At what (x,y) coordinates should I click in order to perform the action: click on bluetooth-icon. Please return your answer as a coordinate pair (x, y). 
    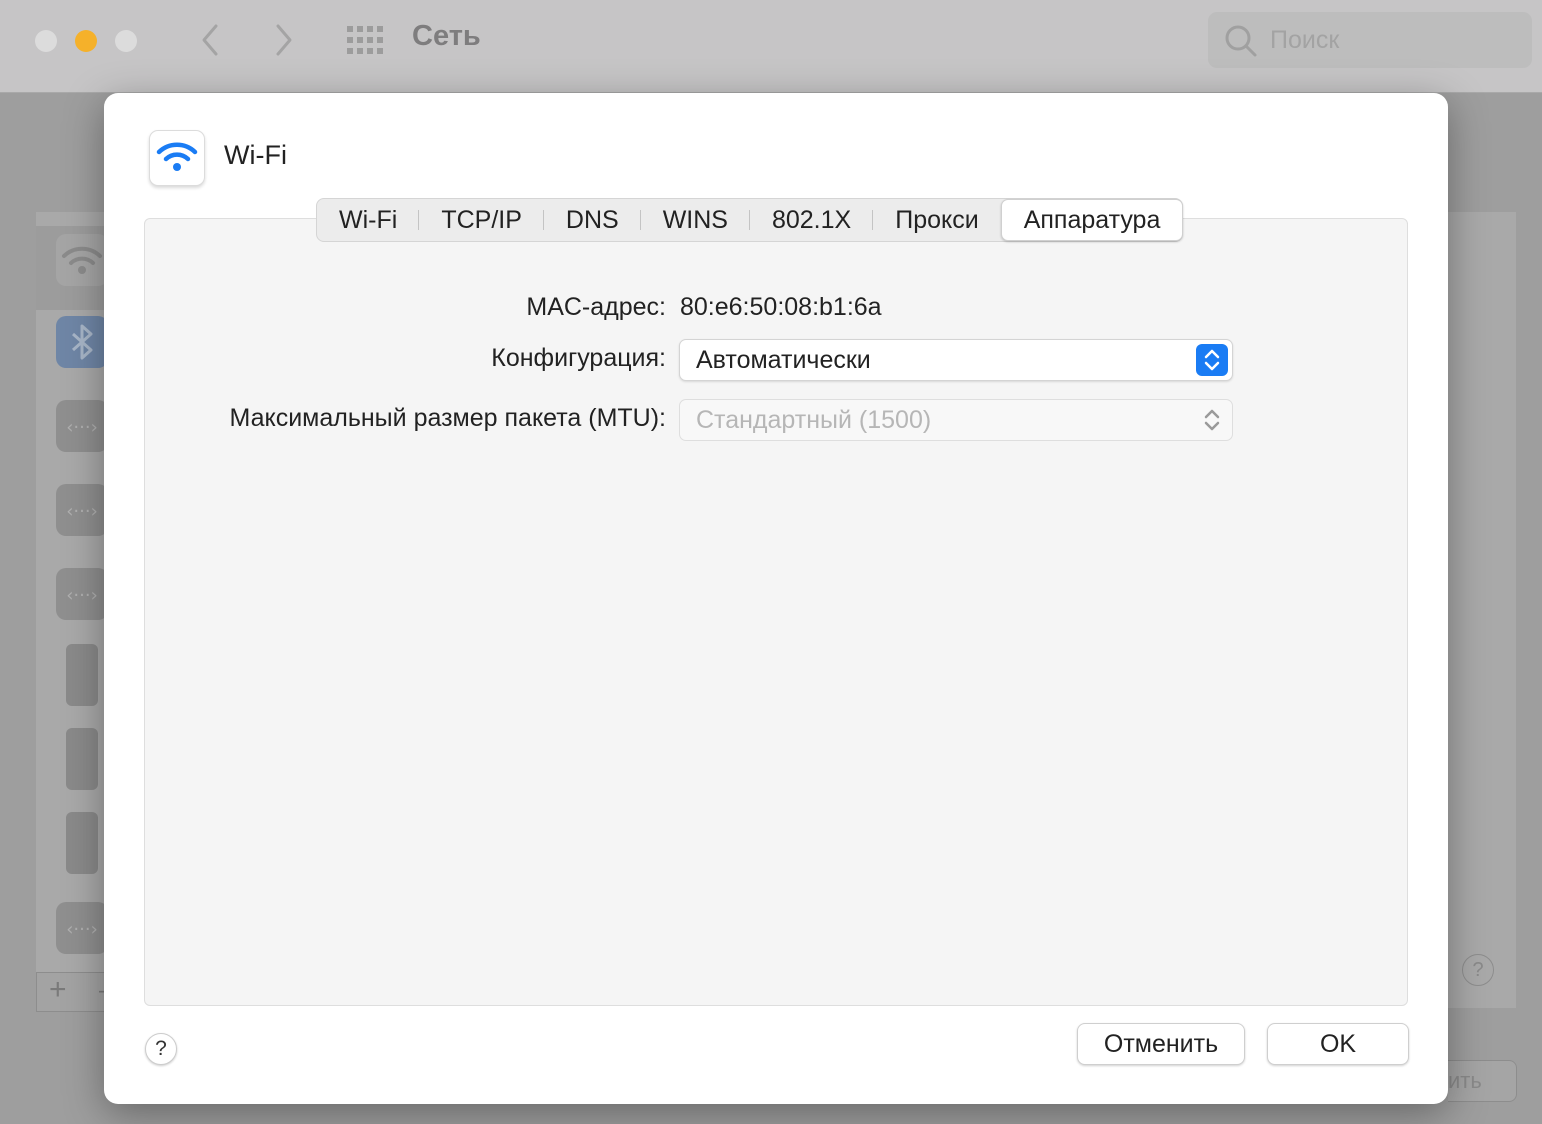
    Looking at the image, I should click on (82, 342).